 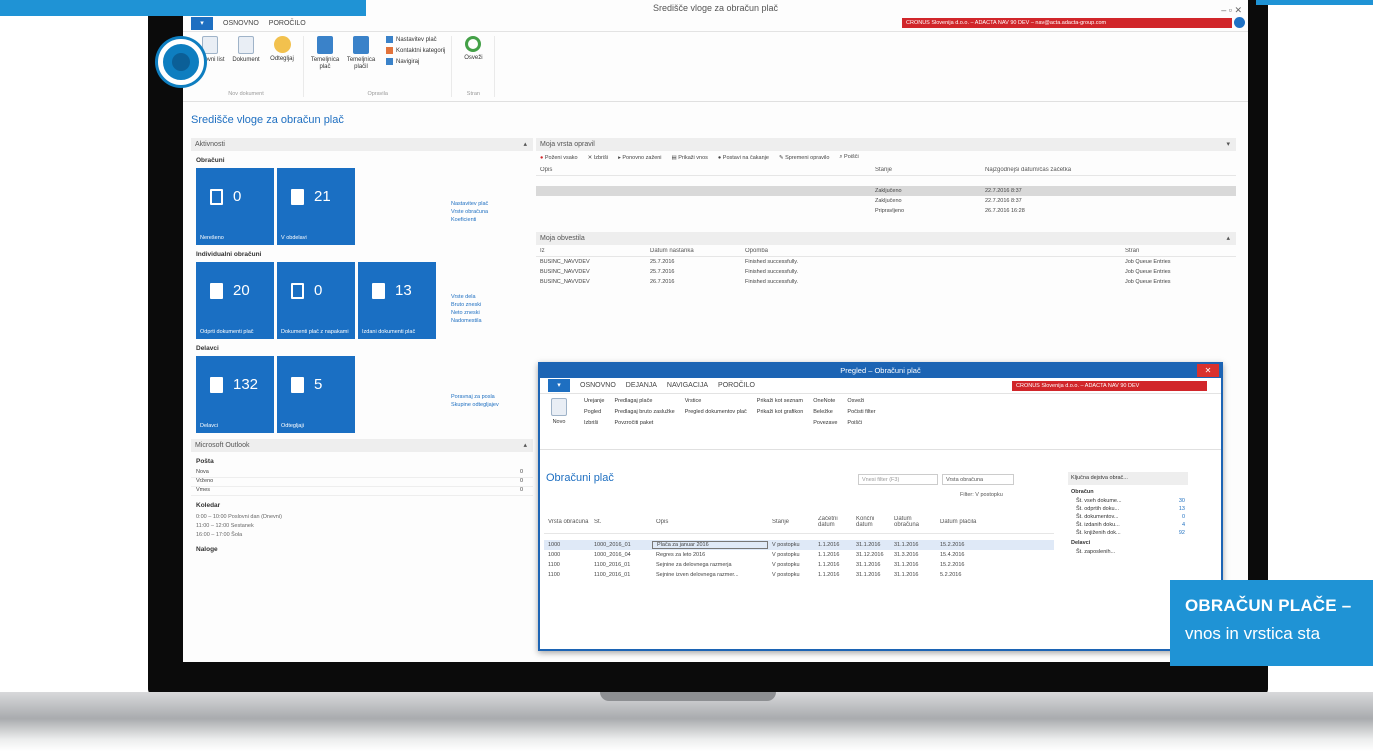 What do you see at coordinates (361, 53) in the screenshot?
I see `payment-journal-button: Temeljnica plačil` at bounding box center [361, 53].